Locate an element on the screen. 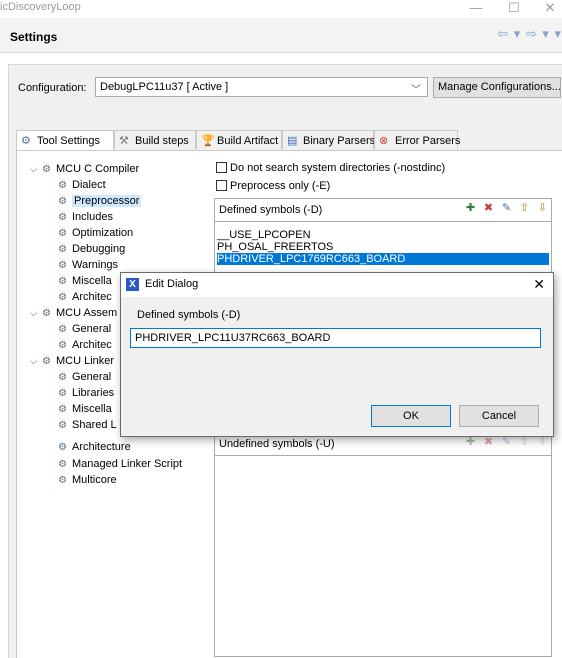  tree-item-mcu-linker: ⌵ ⚙ MCU Linker is located at coordinates (72, 361).